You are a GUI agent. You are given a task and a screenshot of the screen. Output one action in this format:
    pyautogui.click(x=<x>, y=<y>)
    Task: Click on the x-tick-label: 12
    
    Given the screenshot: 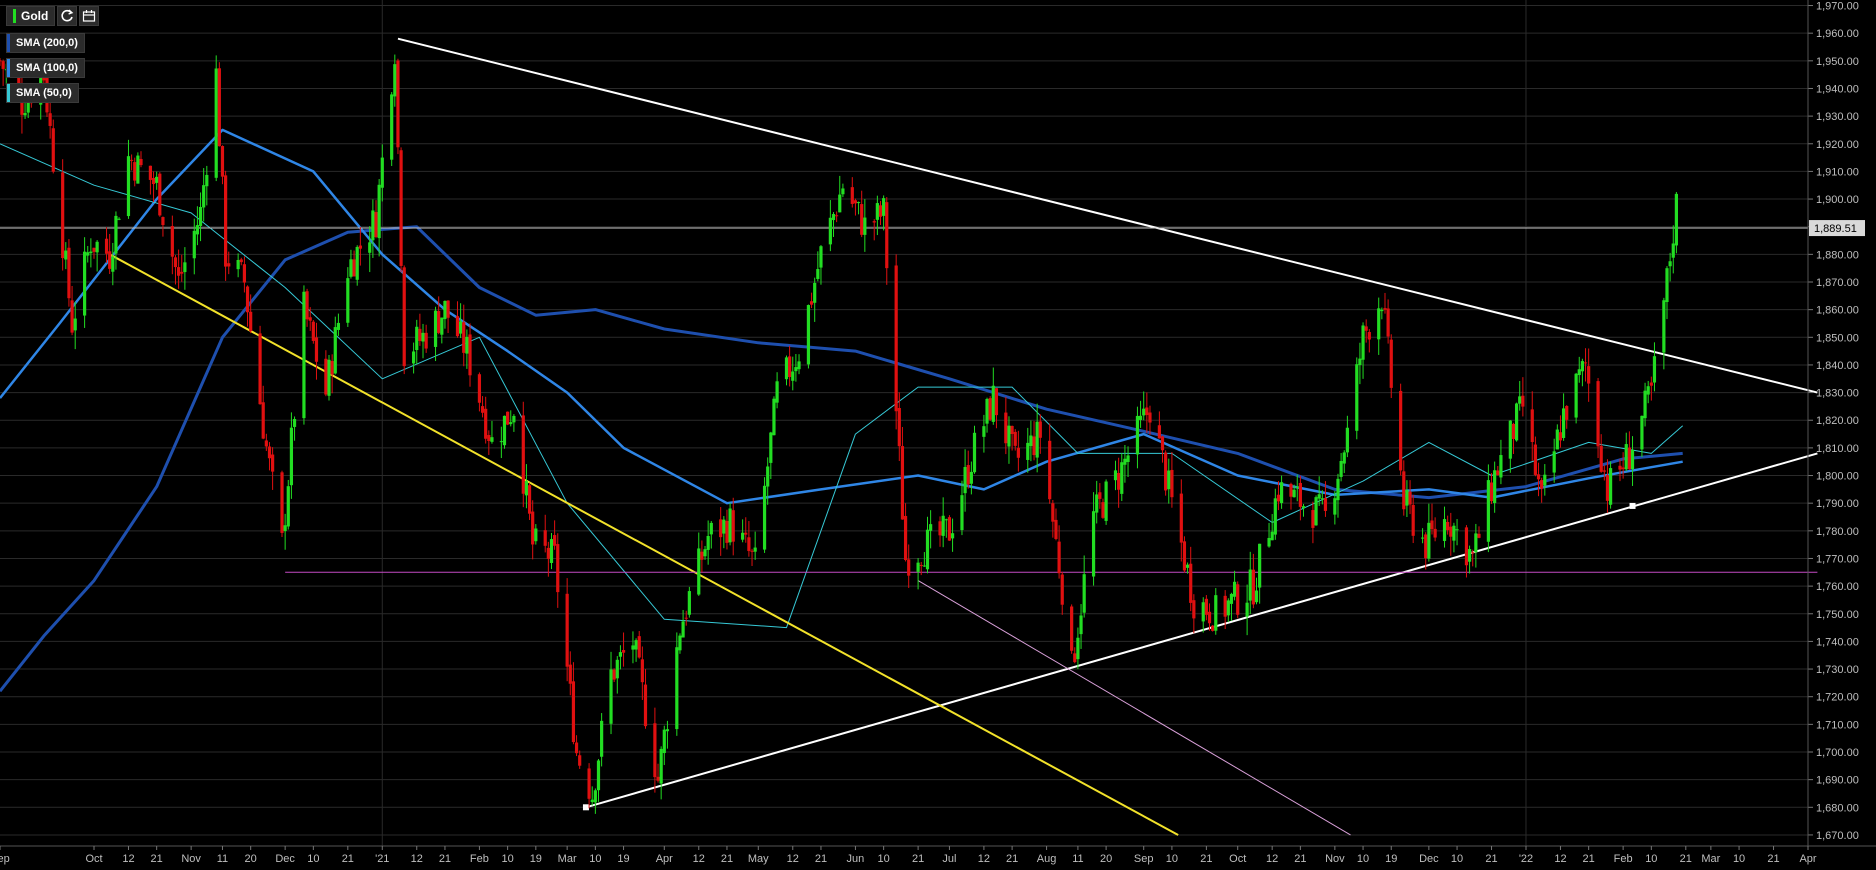 What is the action you would take?
    pyautogui.click(x=1272, y=859)
    